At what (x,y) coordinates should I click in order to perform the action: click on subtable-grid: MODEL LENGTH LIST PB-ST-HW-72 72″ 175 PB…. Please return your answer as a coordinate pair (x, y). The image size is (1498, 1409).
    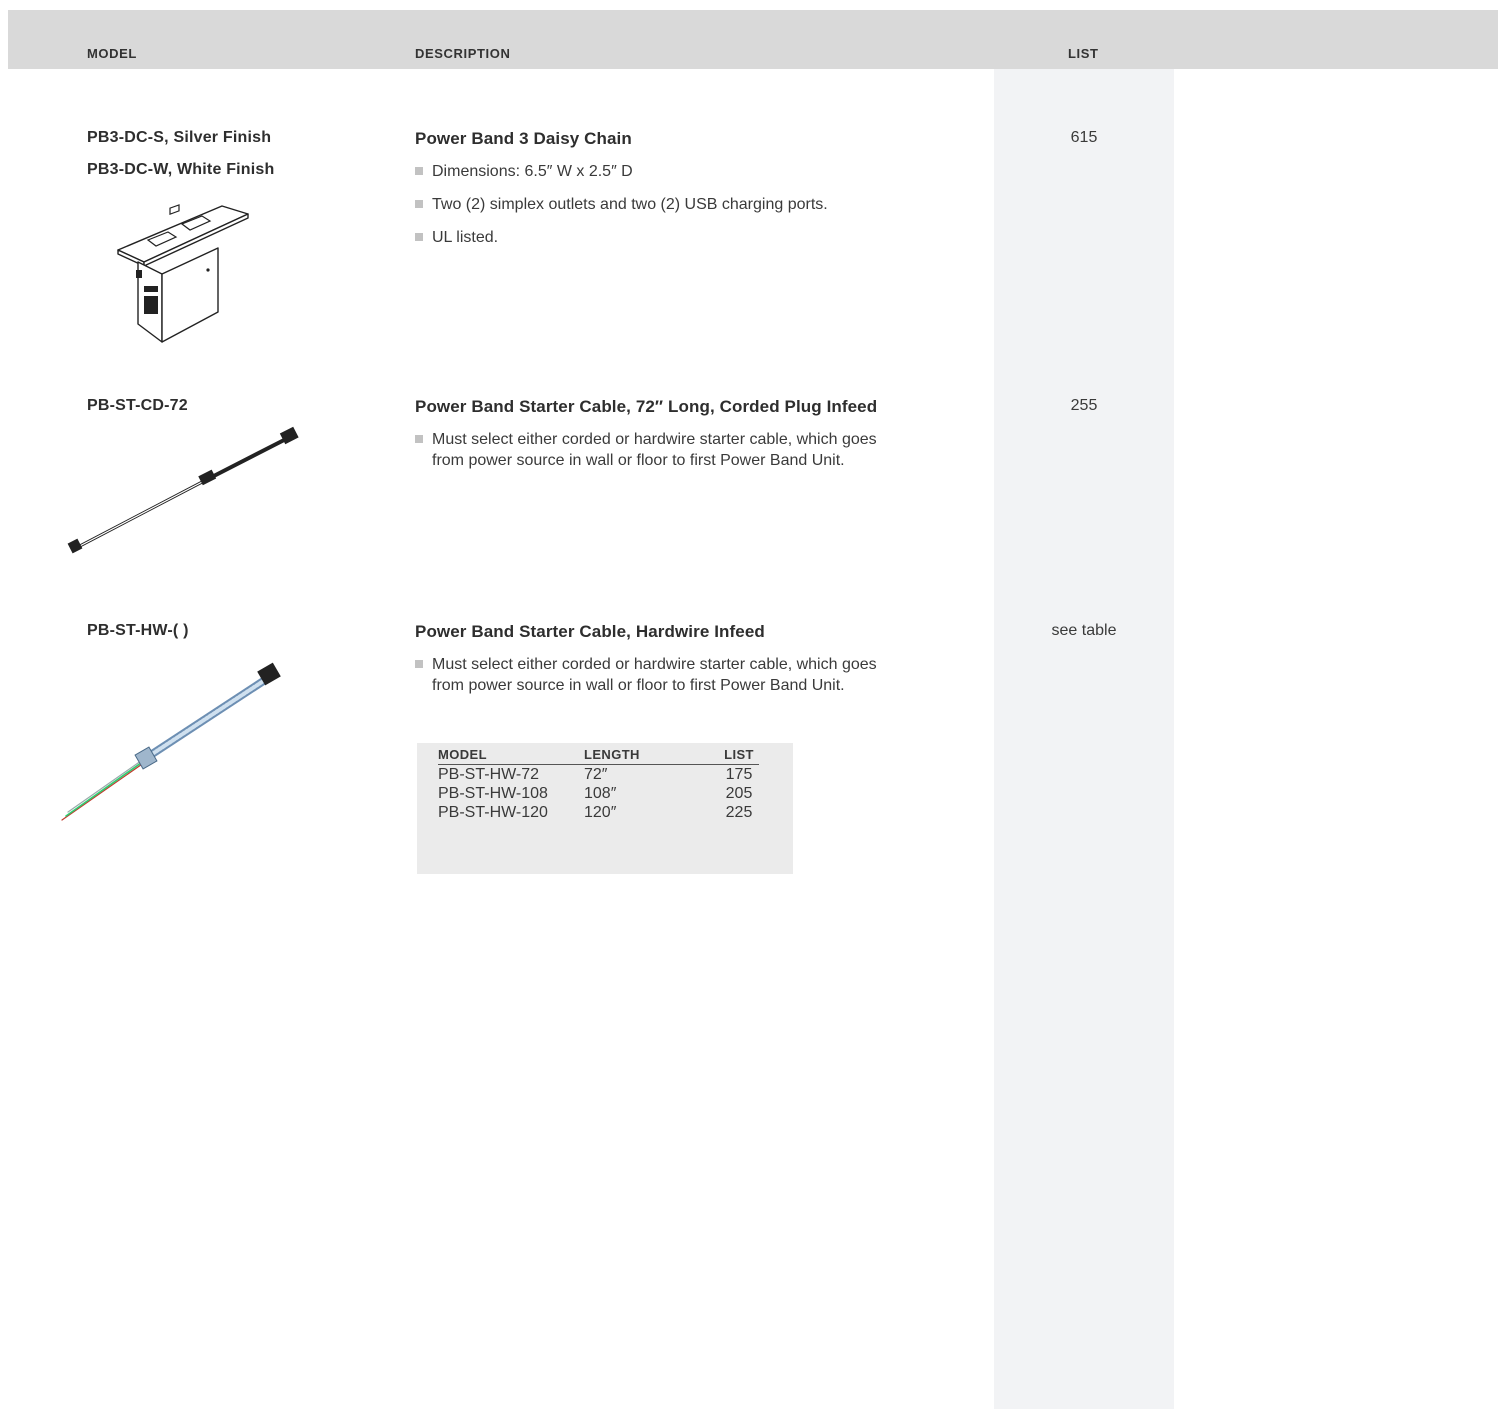
    Looking at the image, I should click on (598, 783).